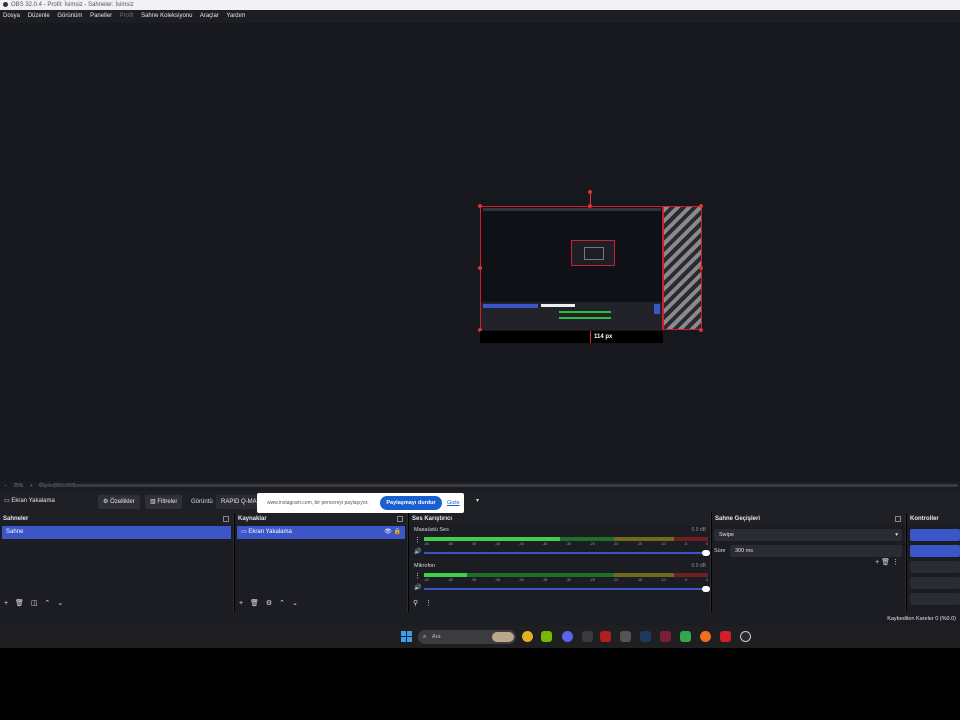 The width and height of the screenshot is (960, 720). Describe the element at coordinates (269, 603) in the screenshot. I see `gear-icon: ⚙` at that location.